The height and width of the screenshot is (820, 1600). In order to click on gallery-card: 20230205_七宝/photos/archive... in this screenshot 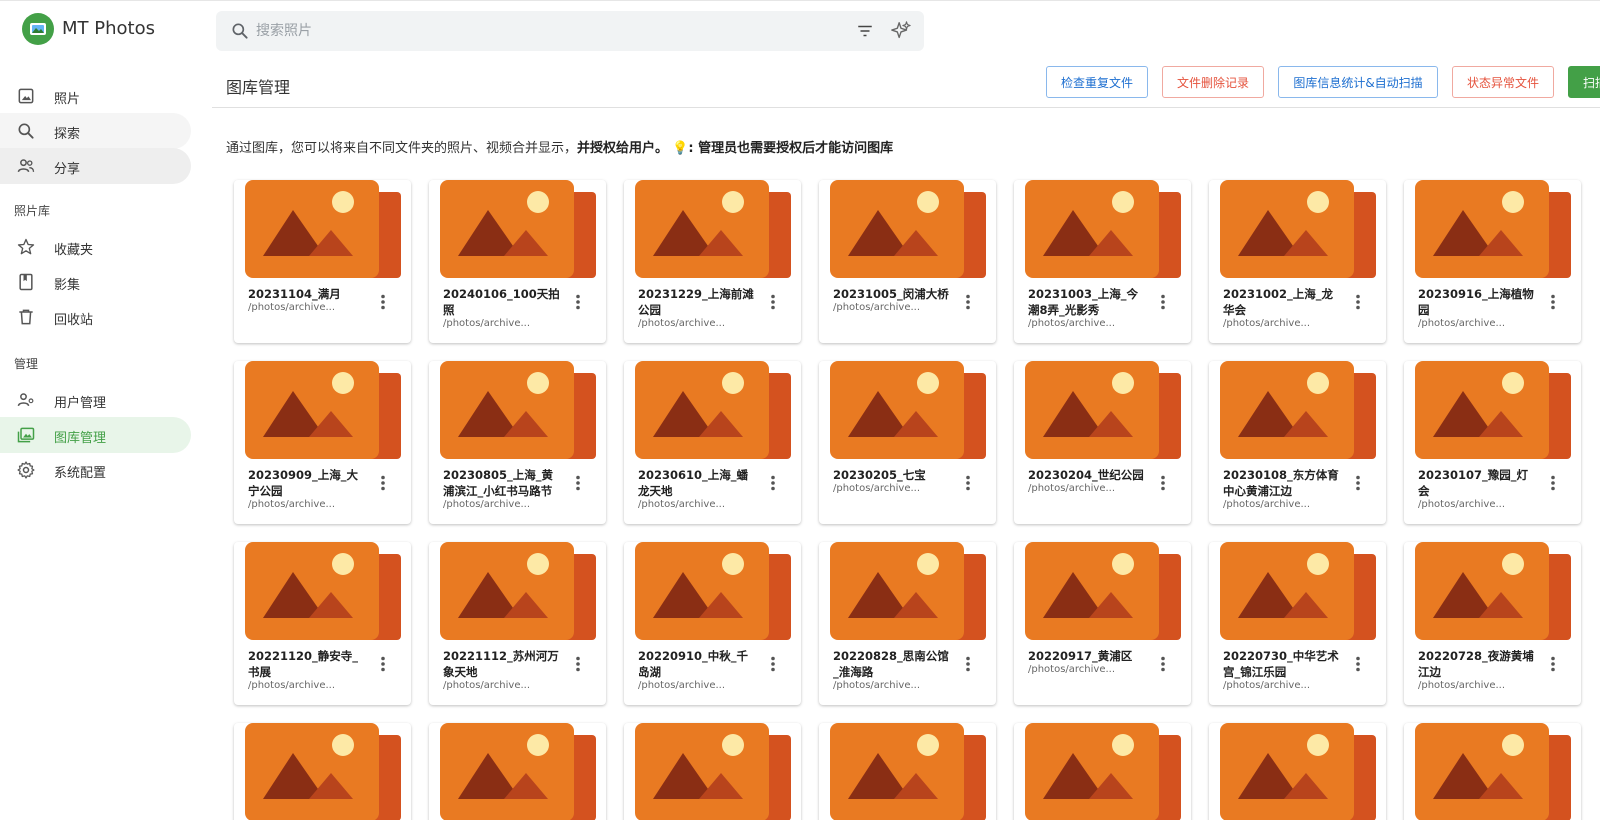, I will do `click(907, 442)`.